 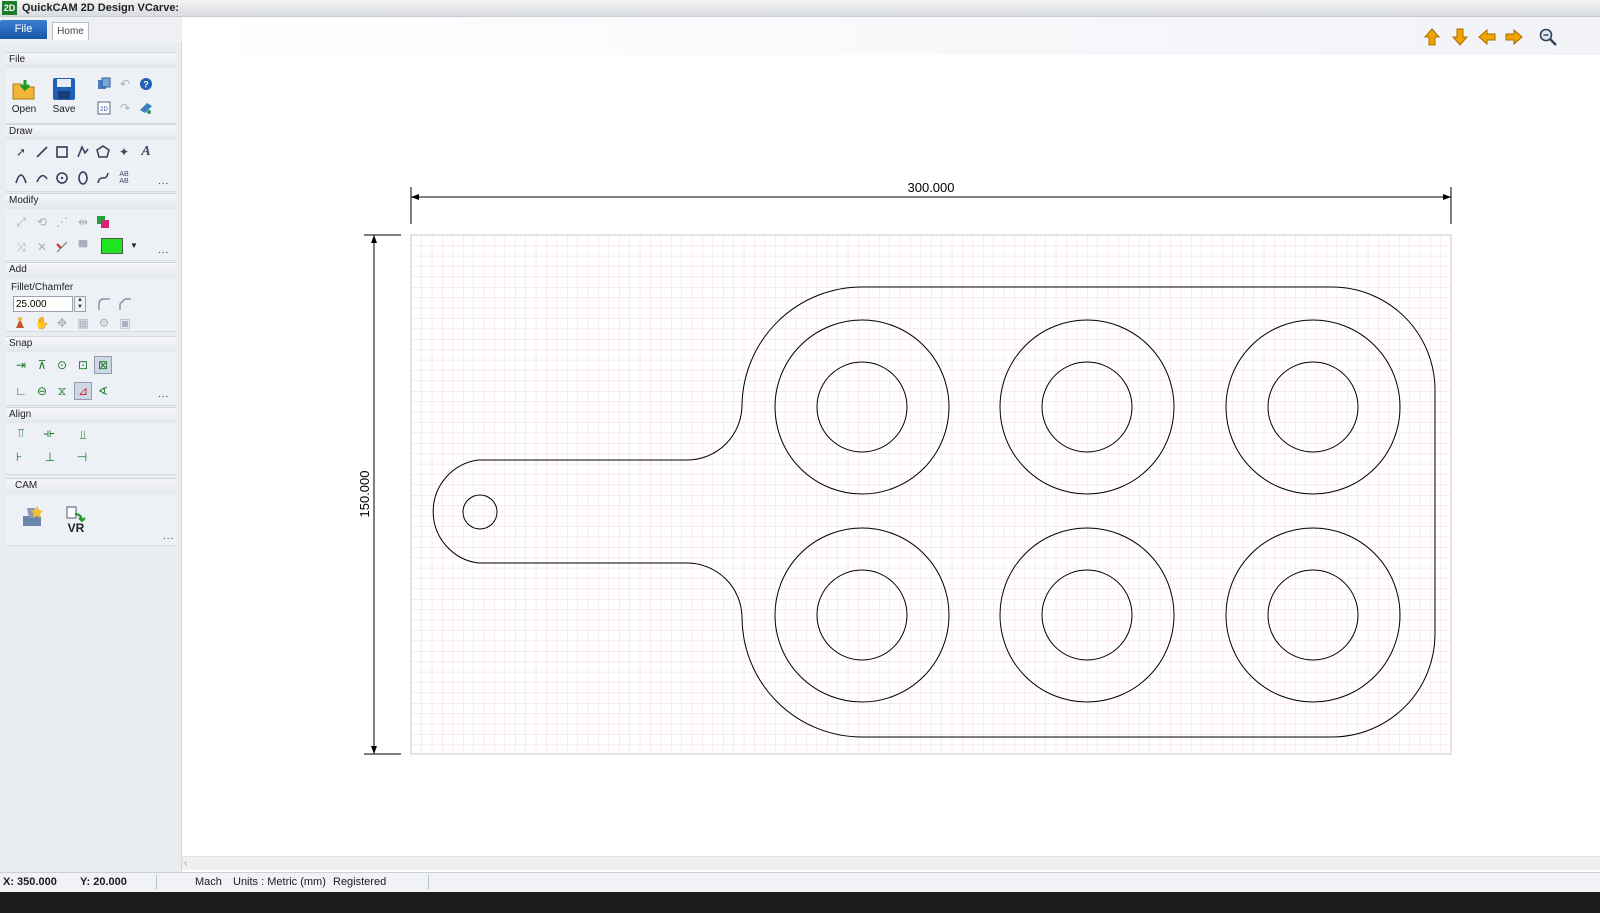 What do you see at coordinates (42, 391) in the screenshot?
I see `snap-tangent-icon: ⊖` at bounding box center [42, 391].